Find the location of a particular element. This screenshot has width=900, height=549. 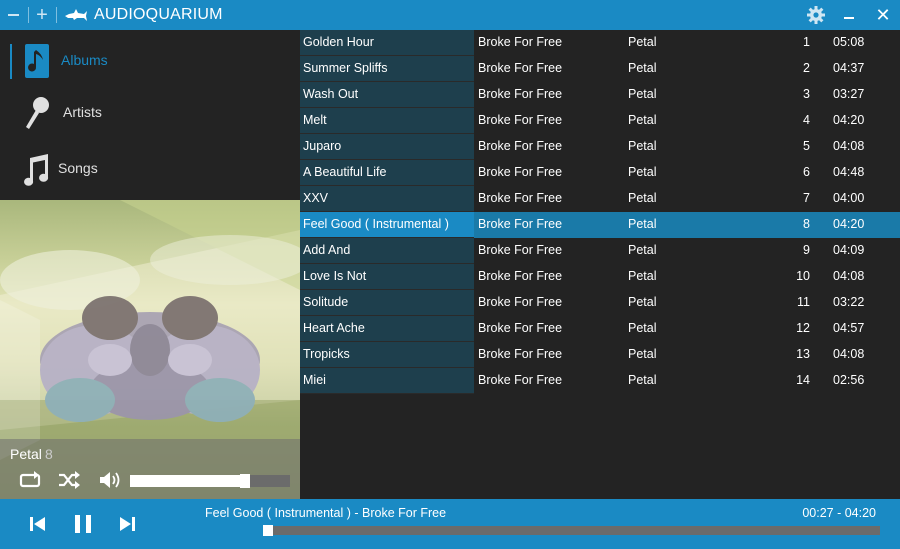

table-row: Juparo Broke For Free Petal 5 04:08 is located at coordinates (600, 147).